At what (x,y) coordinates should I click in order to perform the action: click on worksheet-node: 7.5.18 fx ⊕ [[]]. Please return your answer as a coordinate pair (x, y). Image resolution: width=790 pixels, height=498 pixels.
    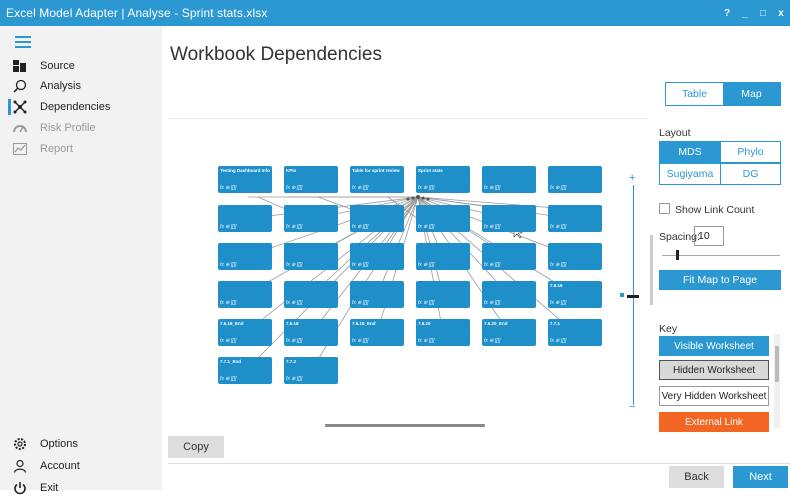
    Looking at the image, I should click on (311, 332).